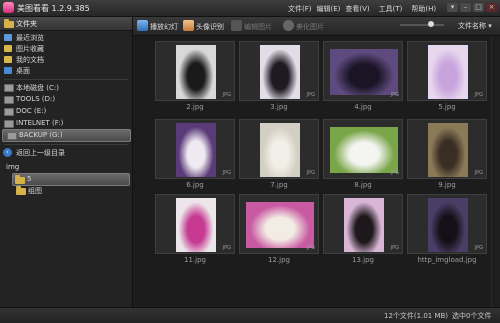 Image resolution: width=500 pixels, height=323 pixels. Describe the element at coordinates (53, 8) in the screenshot. I see `app-title: 美图看看 1.2.9.385` at that location.